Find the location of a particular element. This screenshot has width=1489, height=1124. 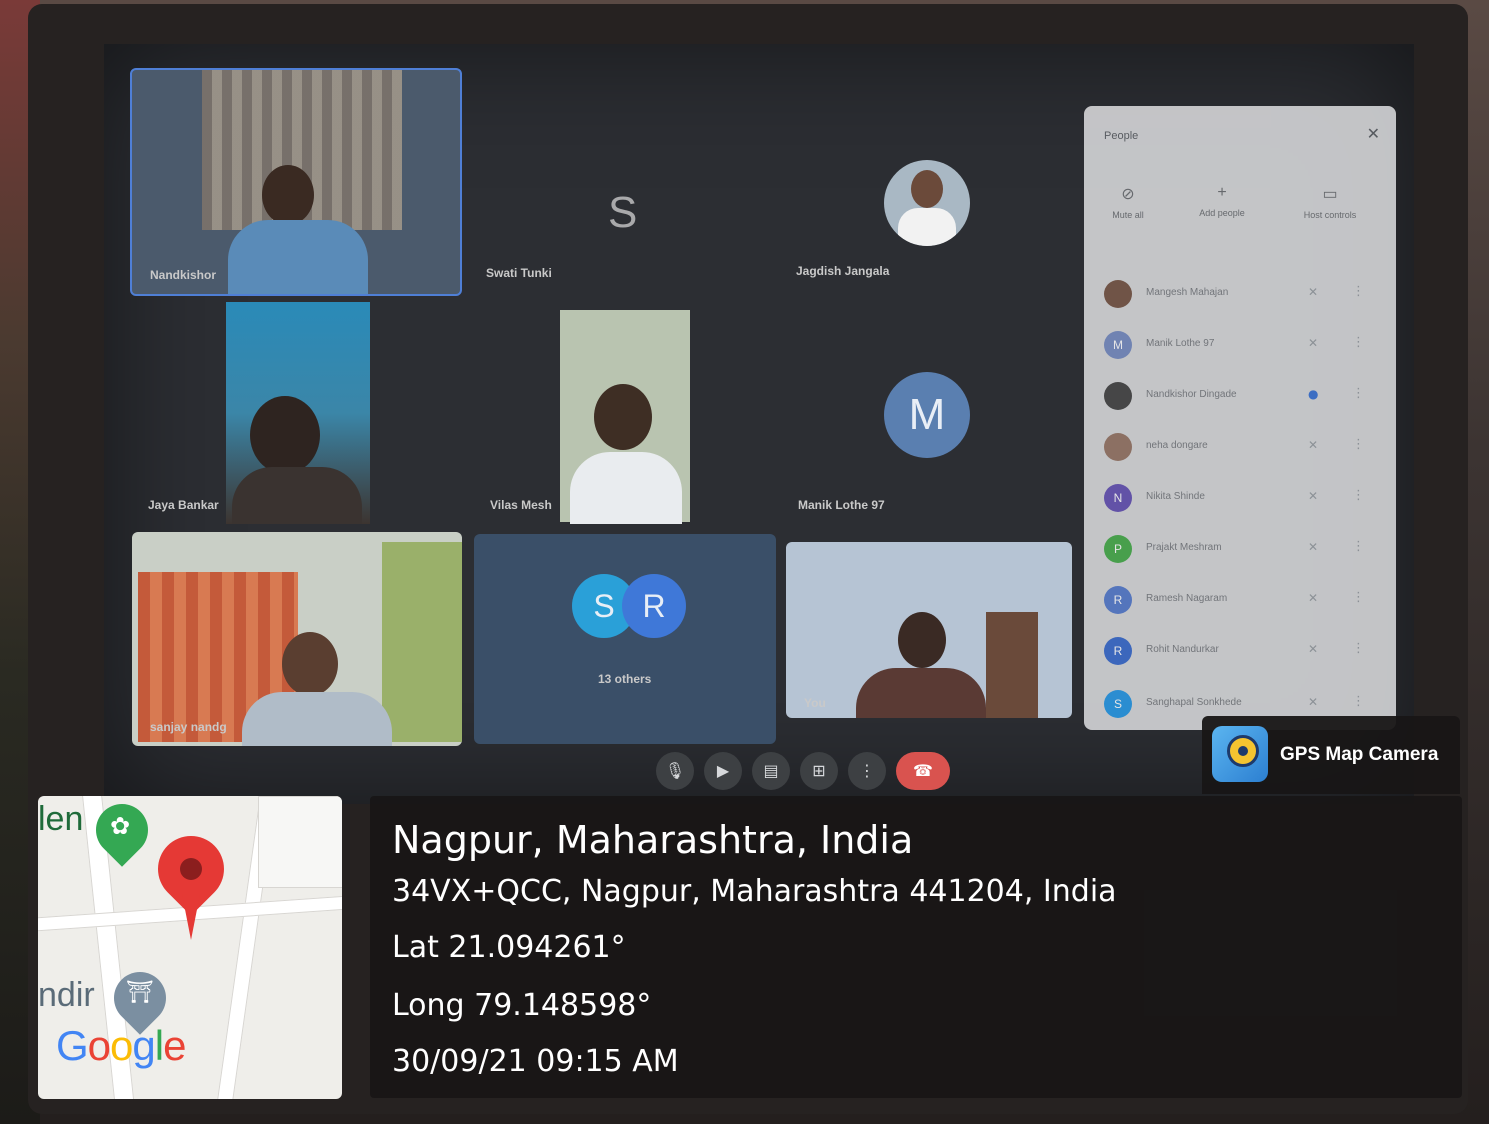

gps-camera-logo-icon is located at coordinates (1240, 754).